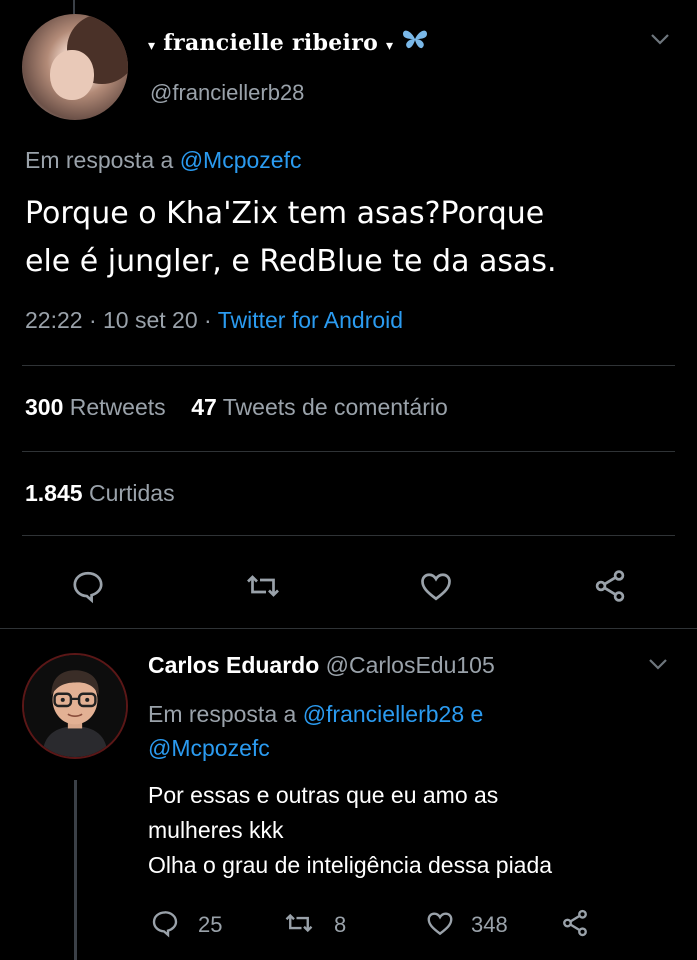  What do you see at coordinates (291, 261) in the screenshot?
I see `tweet-text-line: ele é jungler, e RedBlue te da asas.` at bounding box center [291, 261].